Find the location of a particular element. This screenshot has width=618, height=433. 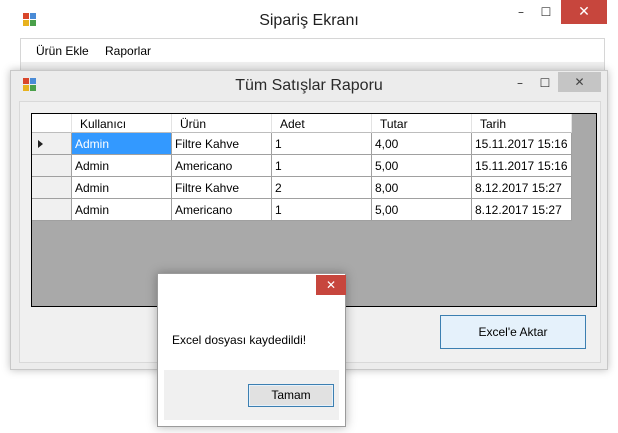

main-body is located at coordinates (312, 66).